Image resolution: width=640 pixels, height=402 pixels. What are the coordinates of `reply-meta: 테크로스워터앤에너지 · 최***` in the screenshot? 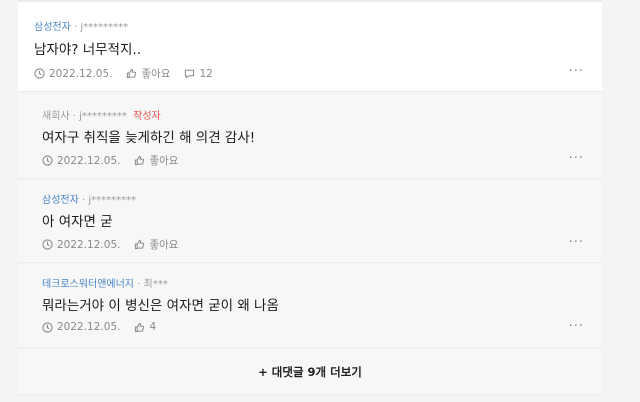 It's located at (105, 282).